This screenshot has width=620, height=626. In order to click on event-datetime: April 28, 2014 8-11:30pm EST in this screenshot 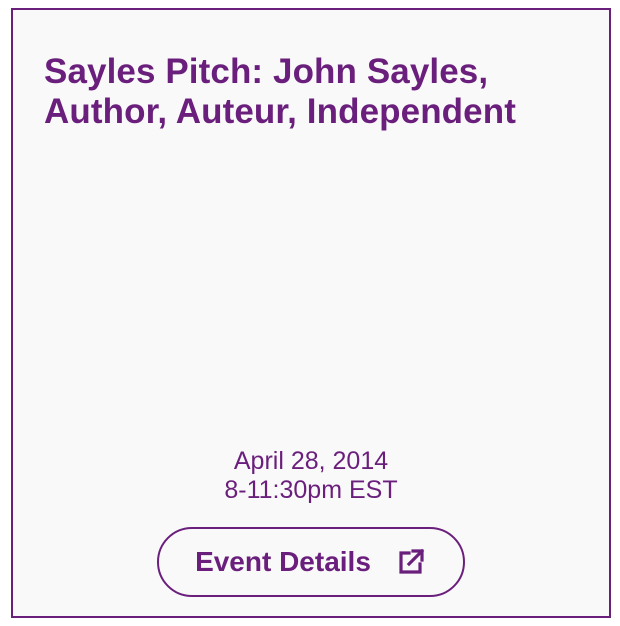, I will do `click(311, 476)`.